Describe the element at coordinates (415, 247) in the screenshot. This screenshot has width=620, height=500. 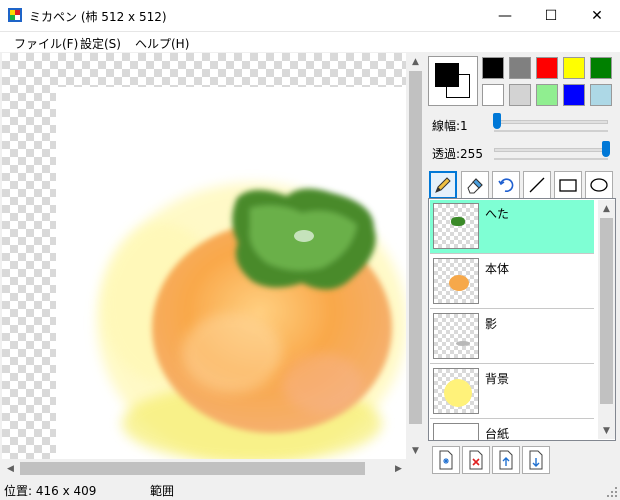
I see `vertical-scroll-thumb` at that location.